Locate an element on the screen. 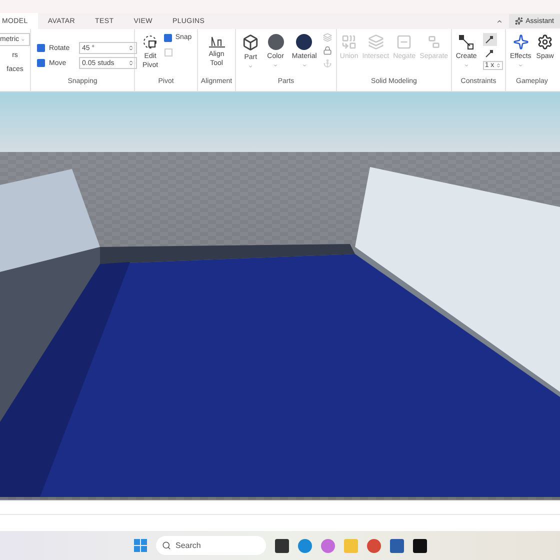 The image size is (560, 560). start-icon is located at coordinates (140, 545).